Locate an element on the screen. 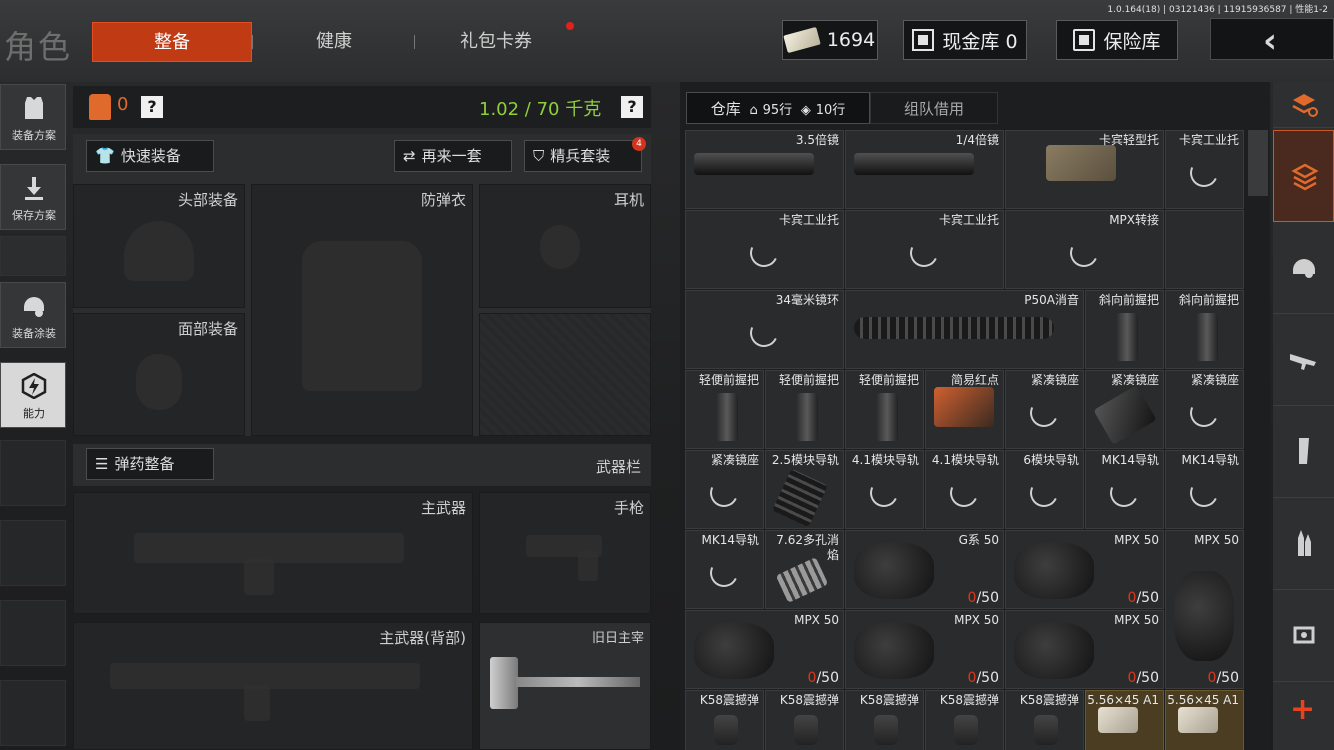  add-category-icon: + is located at coordinates (1302, 709).